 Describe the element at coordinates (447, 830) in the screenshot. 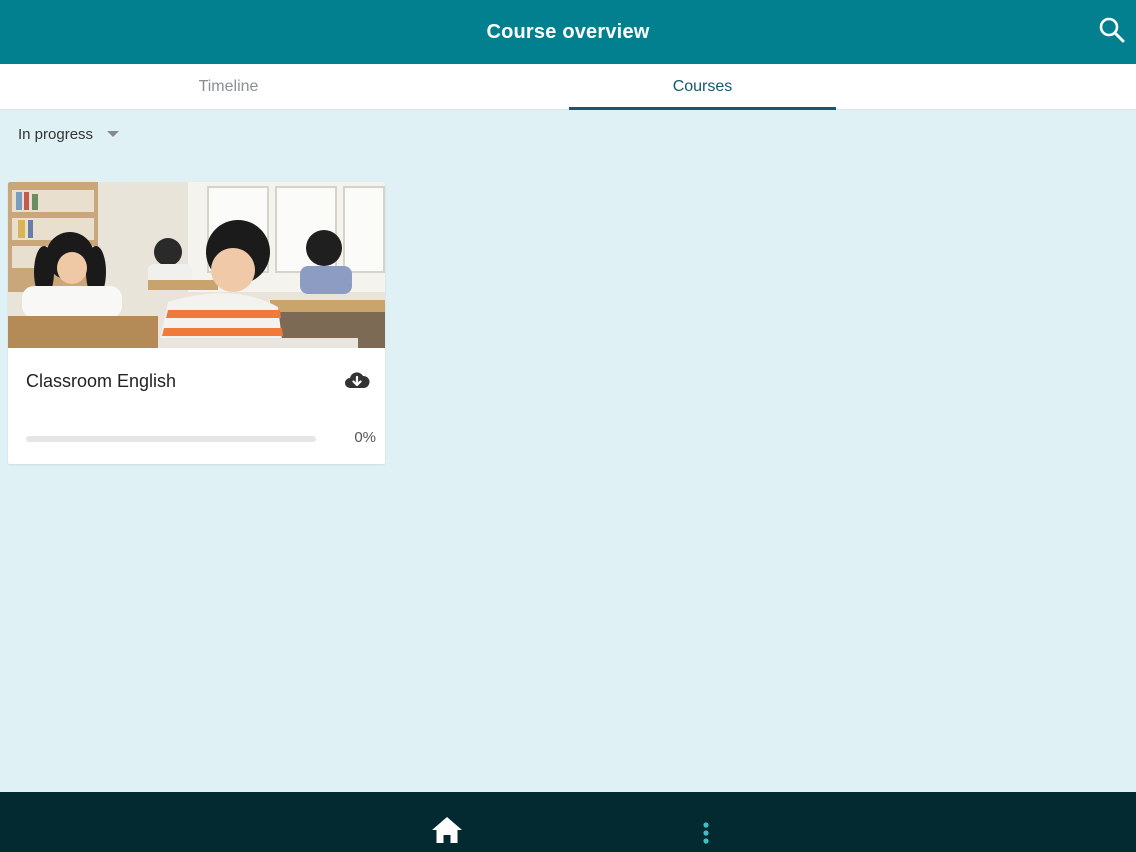

I see `home-icon` at that location.